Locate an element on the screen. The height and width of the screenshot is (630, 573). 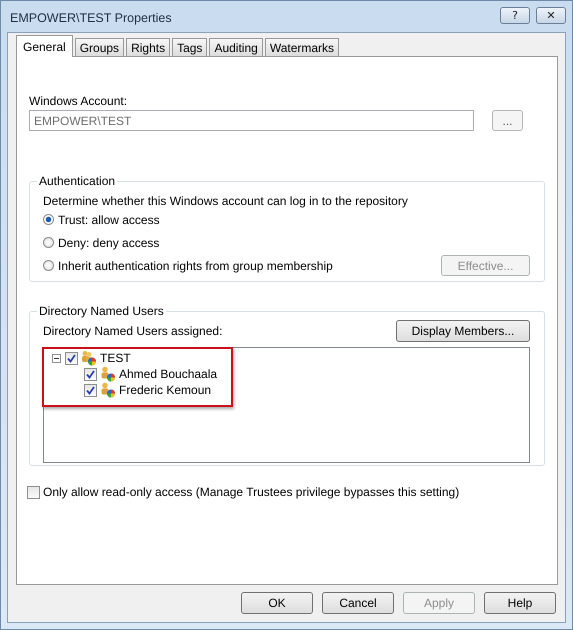
list-label: Directory Named Users assigned: is located at coordinates (132, 331).